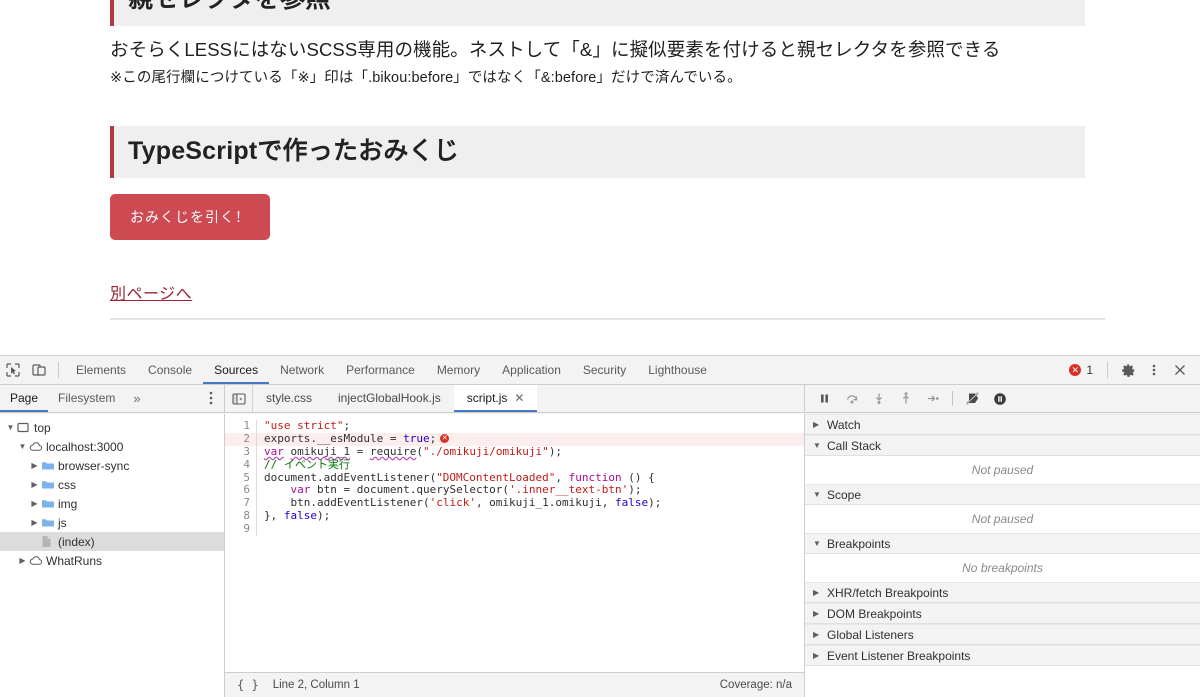 This screenshot has height=697, width=1200. I want to click on code-line-text: }, false);, so click(293, 516).